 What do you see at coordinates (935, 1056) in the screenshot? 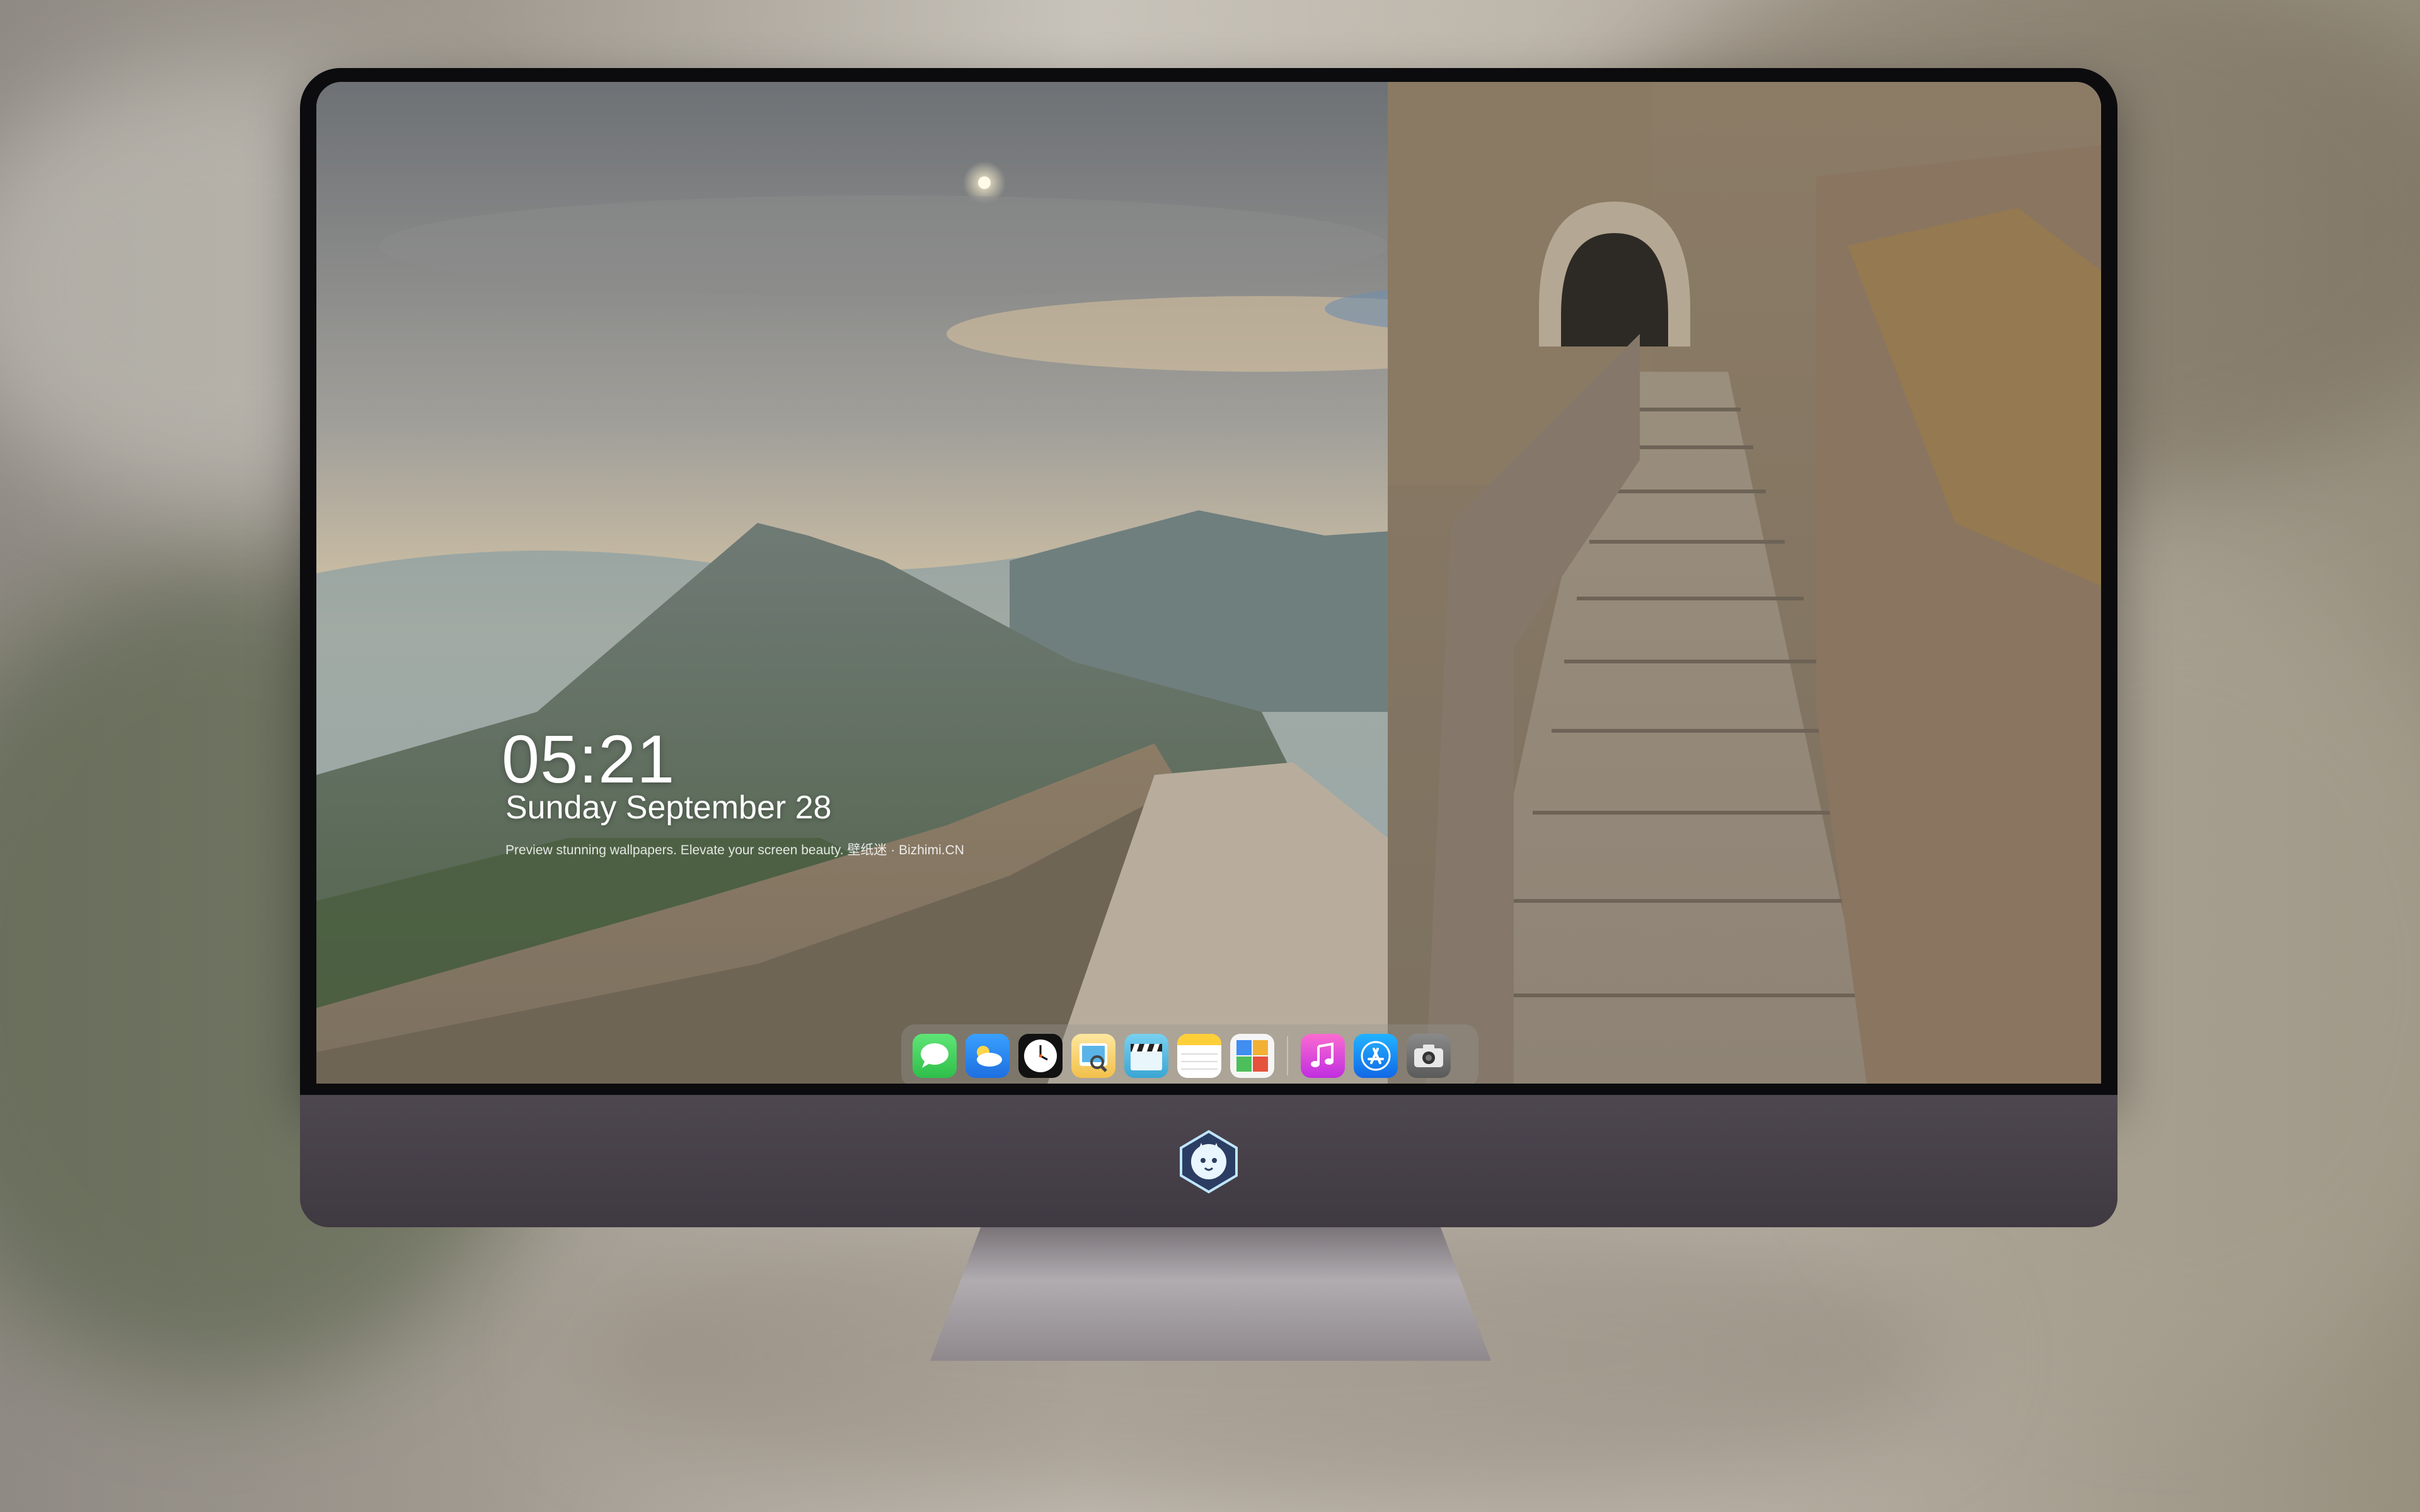
I see `messages-icon` at bounding box center [935, 1056].